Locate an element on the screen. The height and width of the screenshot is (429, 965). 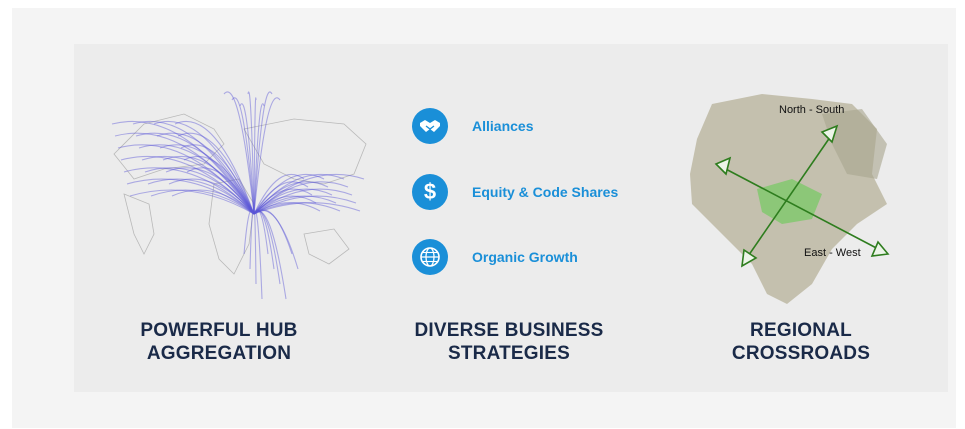
east-west-label: East - West is located at coordinates (832, 253).